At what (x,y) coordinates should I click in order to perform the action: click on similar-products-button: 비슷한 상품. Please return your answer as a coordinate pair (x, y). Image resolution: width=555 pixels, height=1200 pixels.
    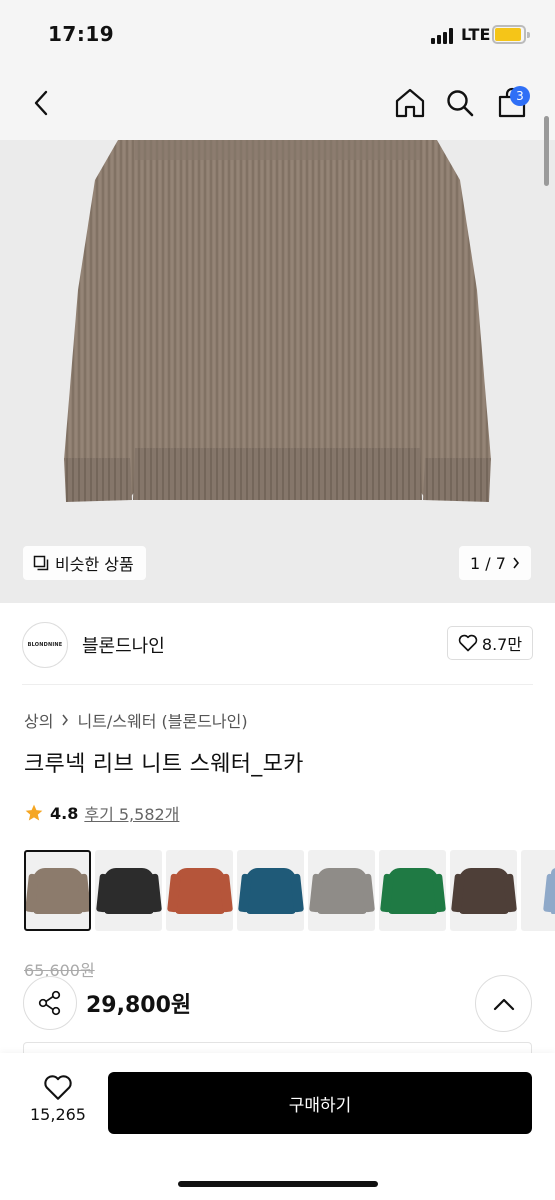
    Looking at the image, I should click on (84, 563).